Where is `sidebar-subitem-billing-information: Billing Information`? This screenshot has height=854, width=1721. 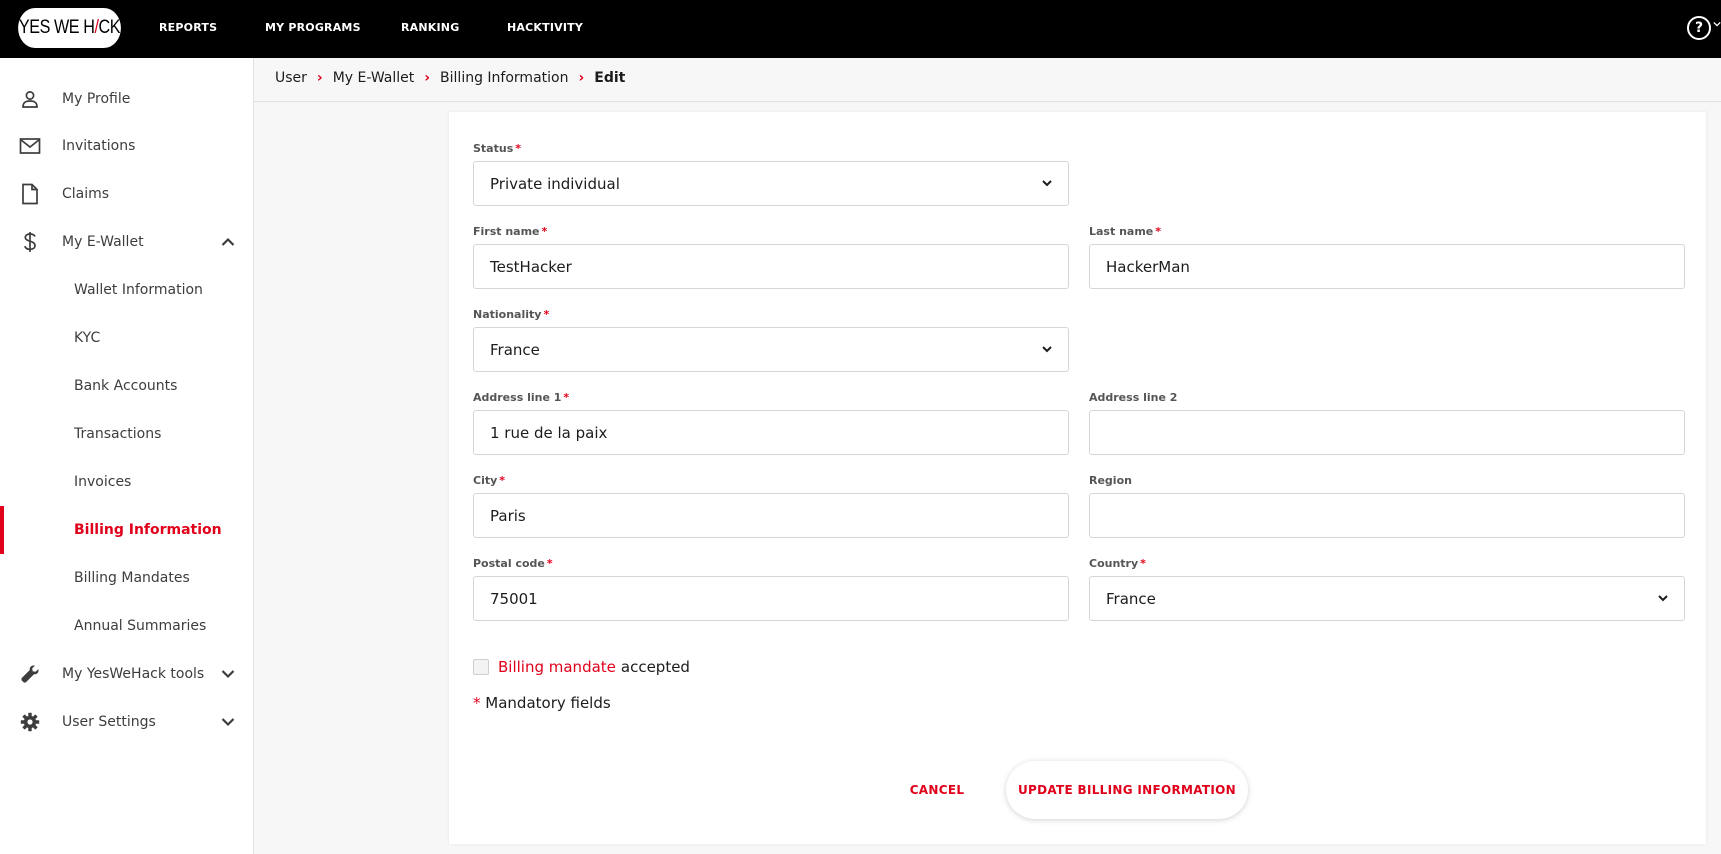
sidebar-subitem-billing-information: Billing Information is located at coordinates (126, 530).